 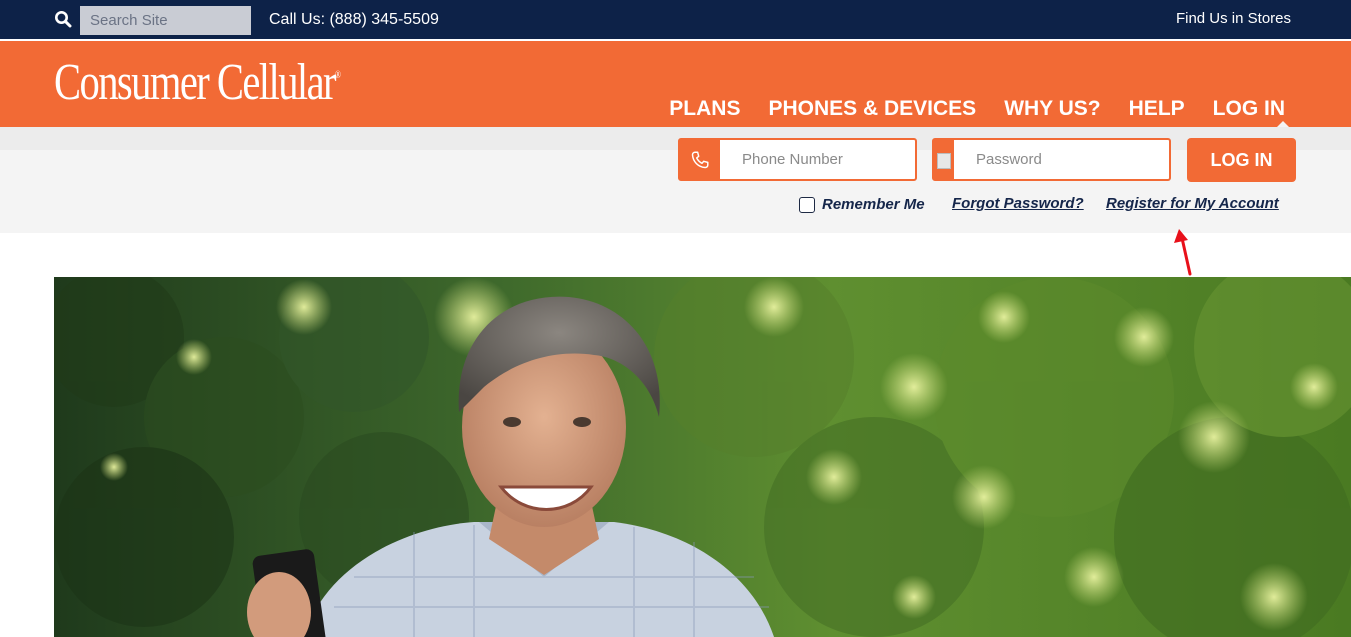 I want to click on remember-me: Remember Me, so click(x=862, y=204).